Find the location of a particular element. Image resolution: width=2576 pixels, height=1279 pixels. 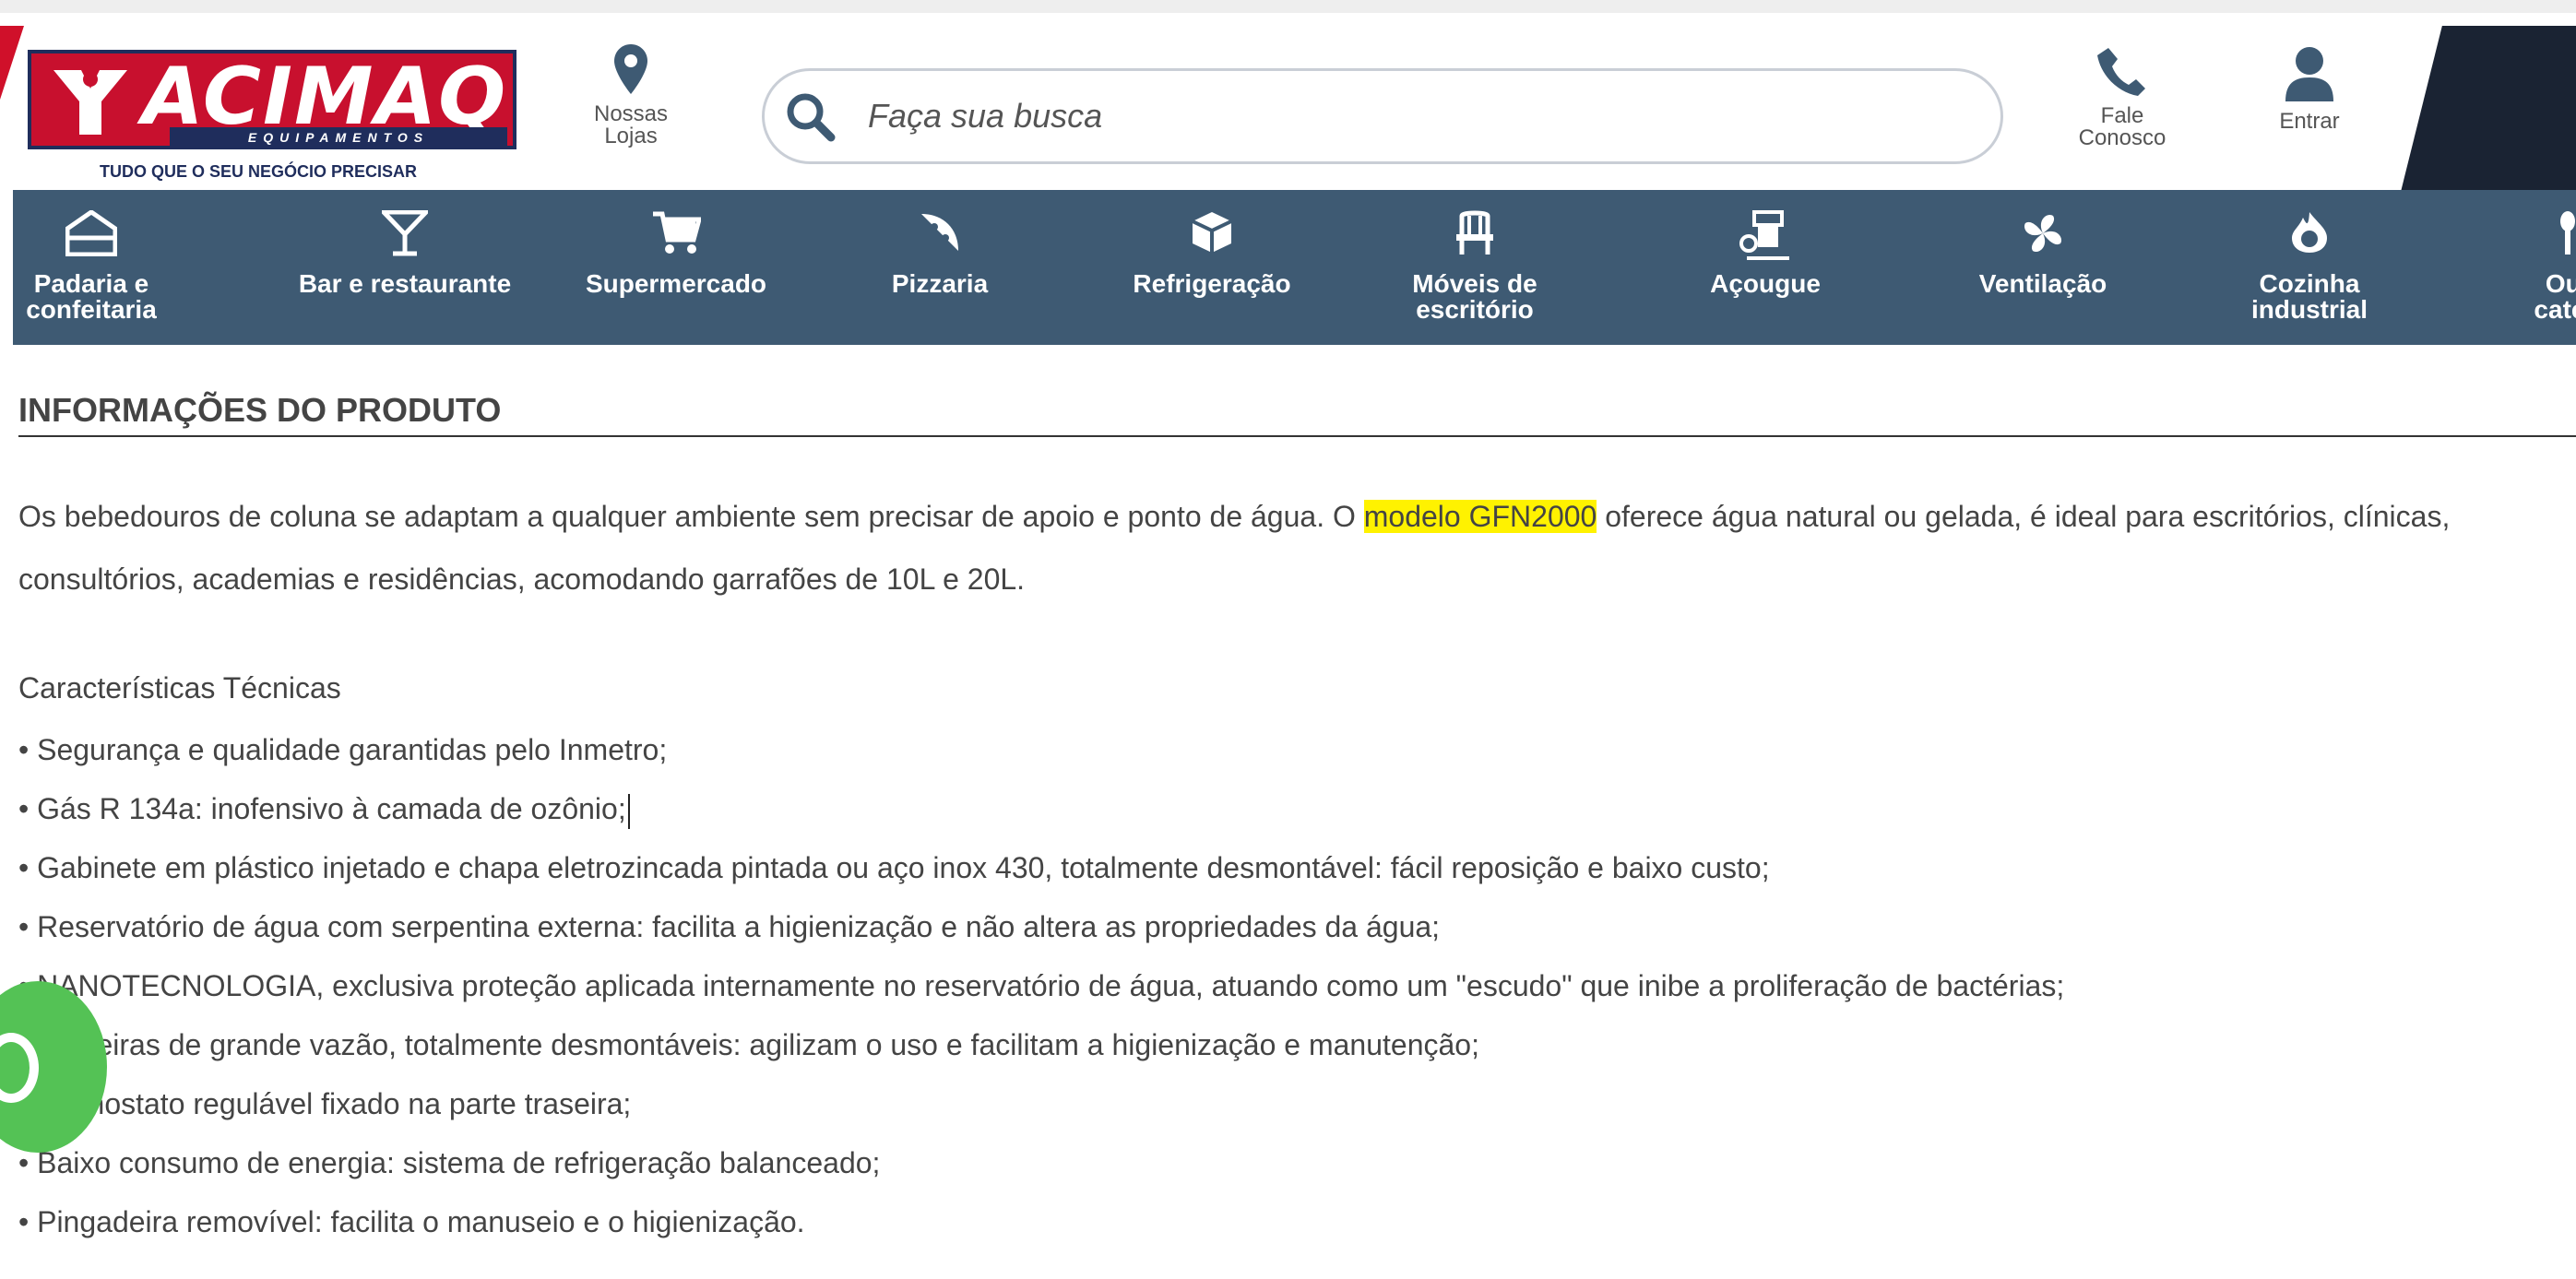

red-corner-decoration is located at coordinates (12, 63).